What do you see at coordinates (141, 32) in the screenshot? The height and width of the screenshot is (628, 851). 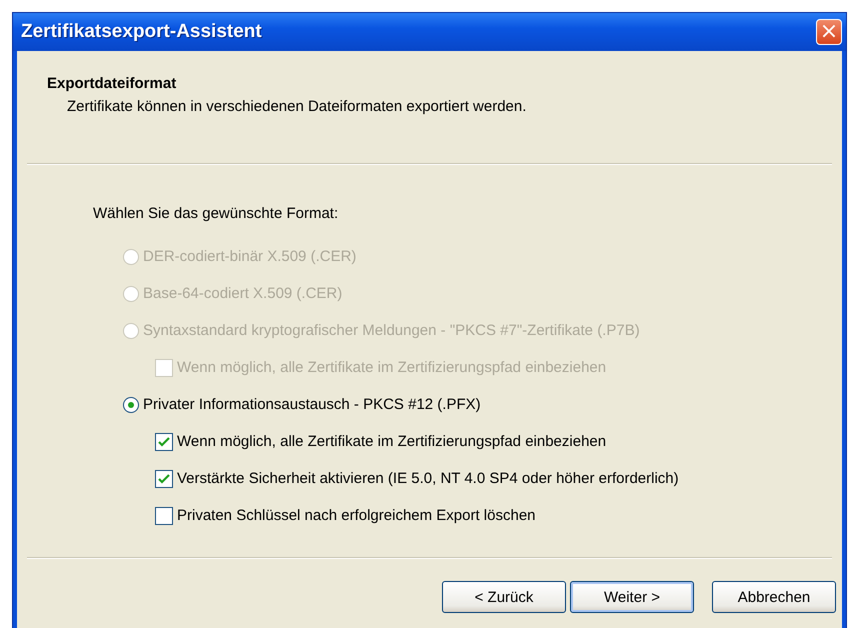 I see `window-title: Zertifikatsexport-Assistent` at bounding box center [141, 32].